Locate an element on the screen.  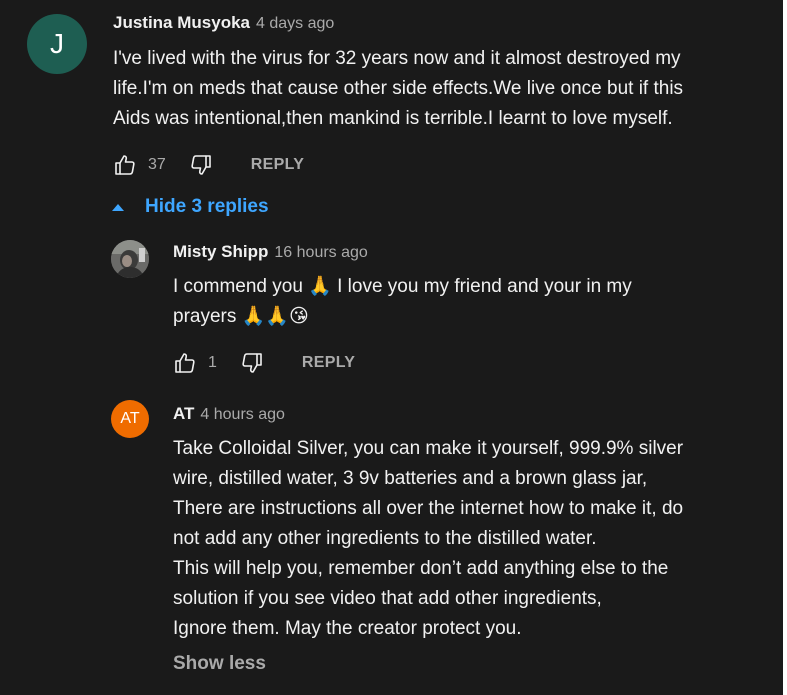
comment-time: 4 days ago is located at coordinates (295, 23).